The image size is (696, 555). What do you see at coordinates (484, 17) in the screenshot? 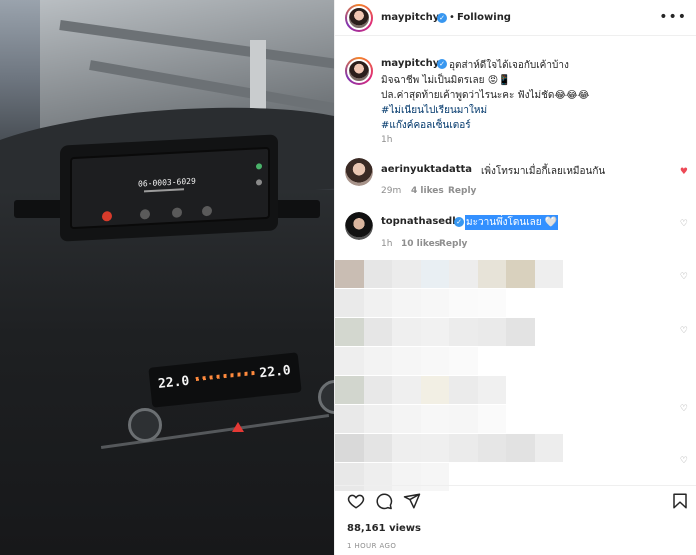
I see `following-button: Following` at bounding box center [484, 17].